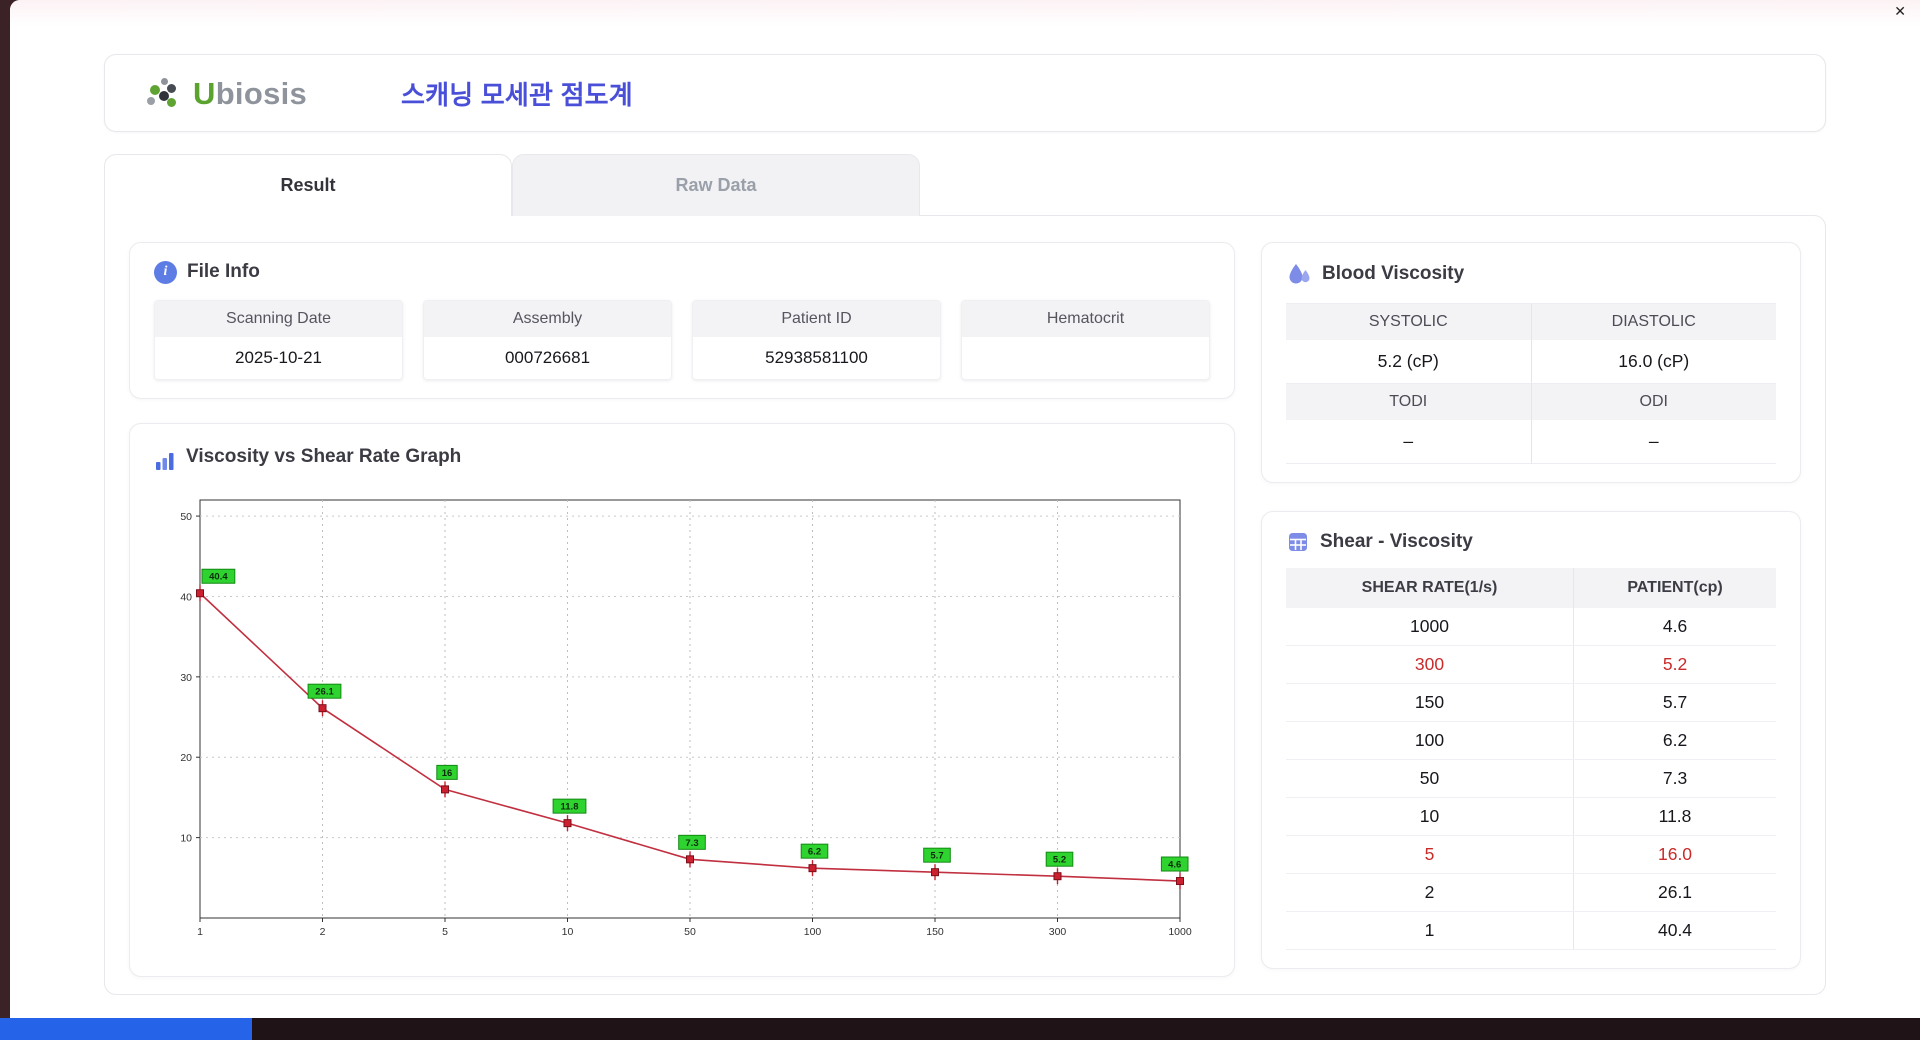 The image size is (1920, 1040). Describe the element at coordinates (965, 93) in the screenshot. I see `app-header: Ubiosis 스캐닝 모세관 점도계` at that location.